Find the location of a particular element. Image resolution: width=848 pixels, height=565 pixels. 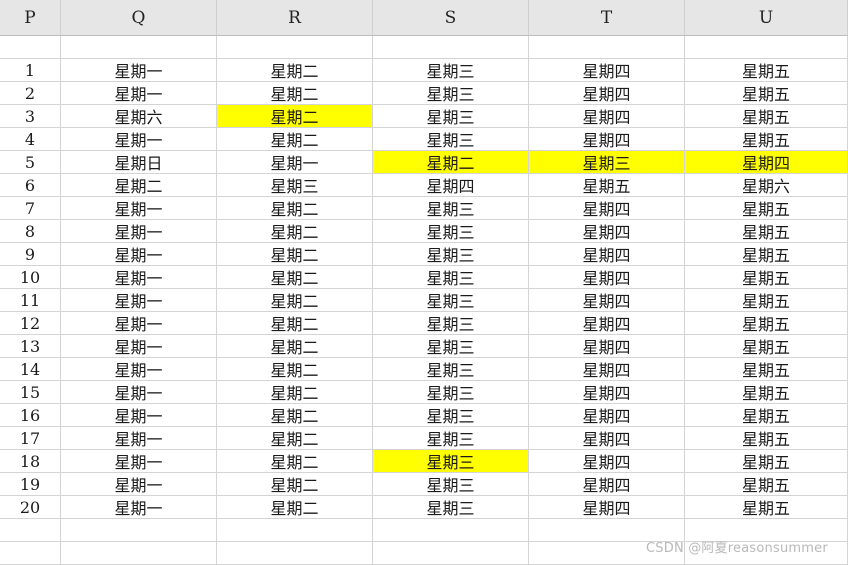

column-header-u: U is located at coordinates (766, 18).